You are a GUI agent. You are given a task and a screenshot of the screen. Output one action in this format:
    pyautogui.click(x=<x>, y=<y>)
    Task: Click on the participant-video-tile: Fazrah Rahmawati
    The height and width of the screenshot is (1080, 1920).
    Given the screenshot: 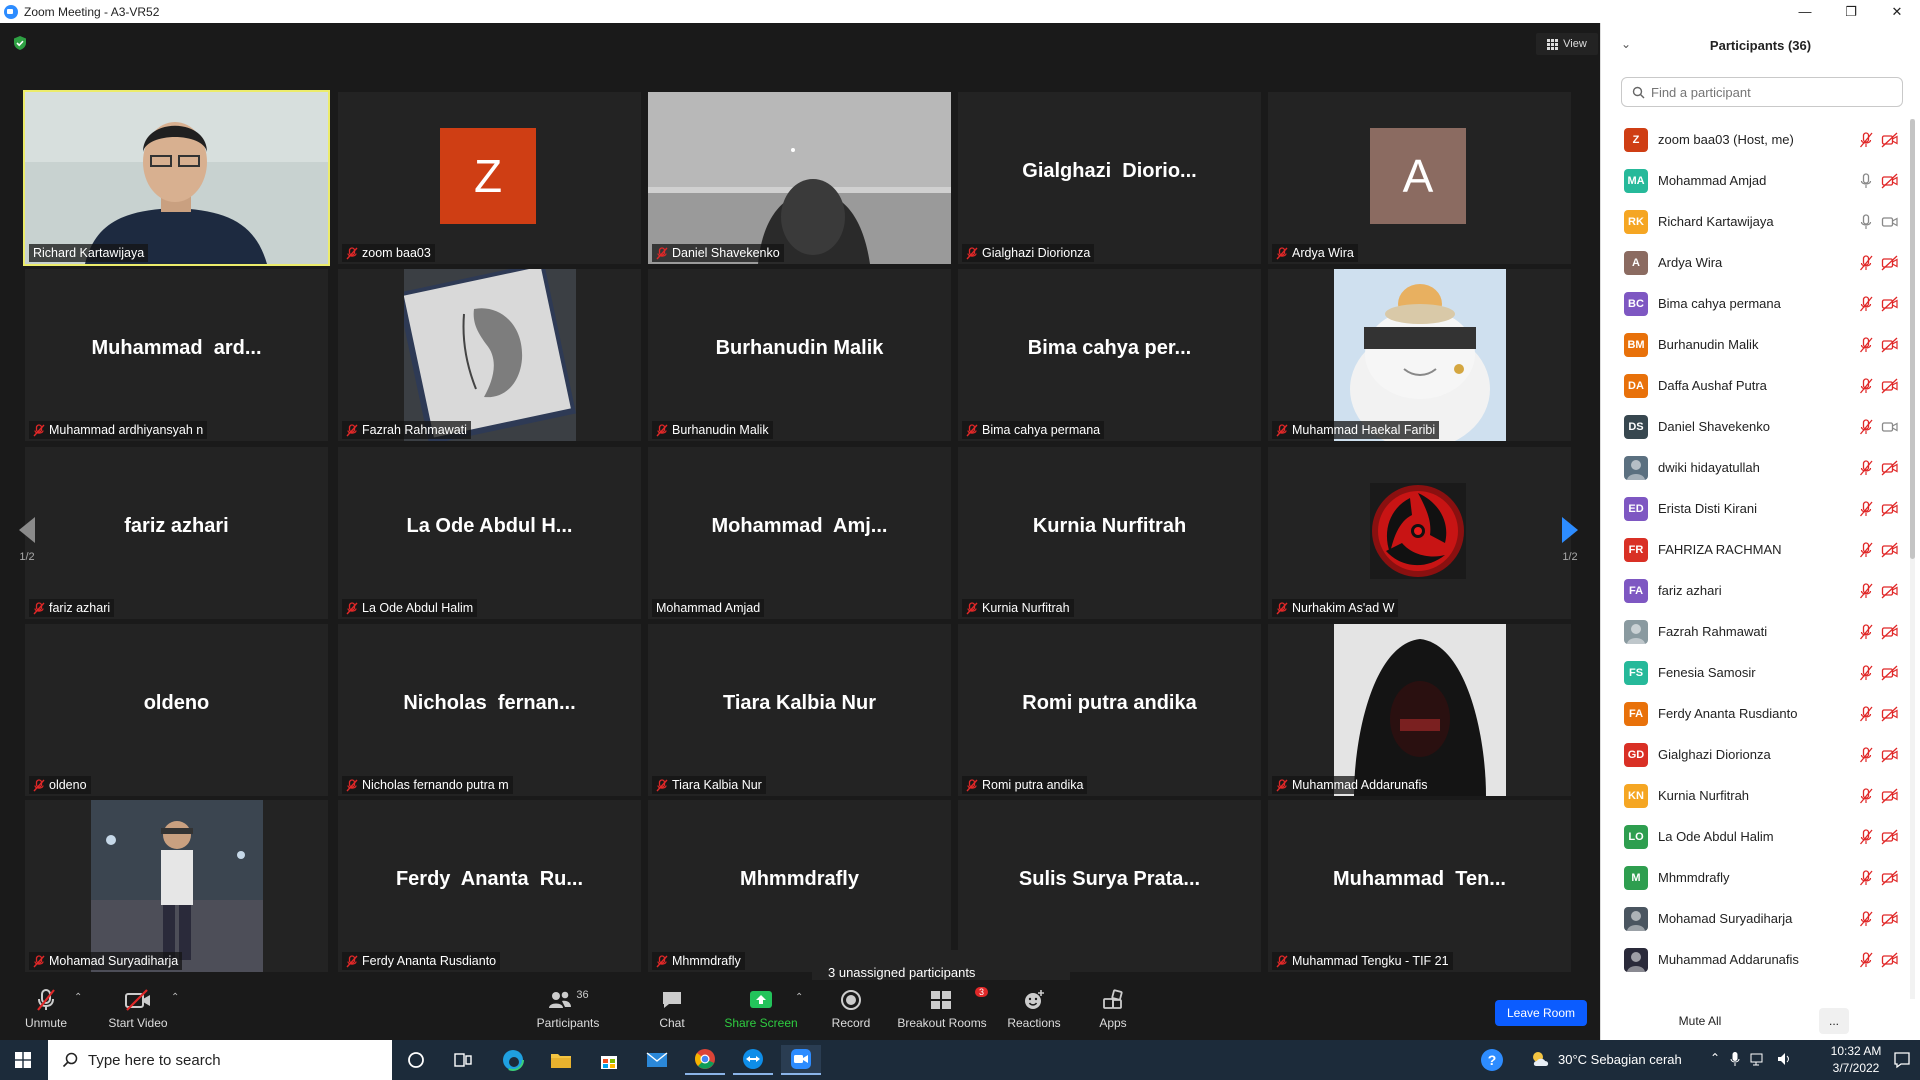 What is the action you would take?
    pyautogui.click(x=489, y=355)
    